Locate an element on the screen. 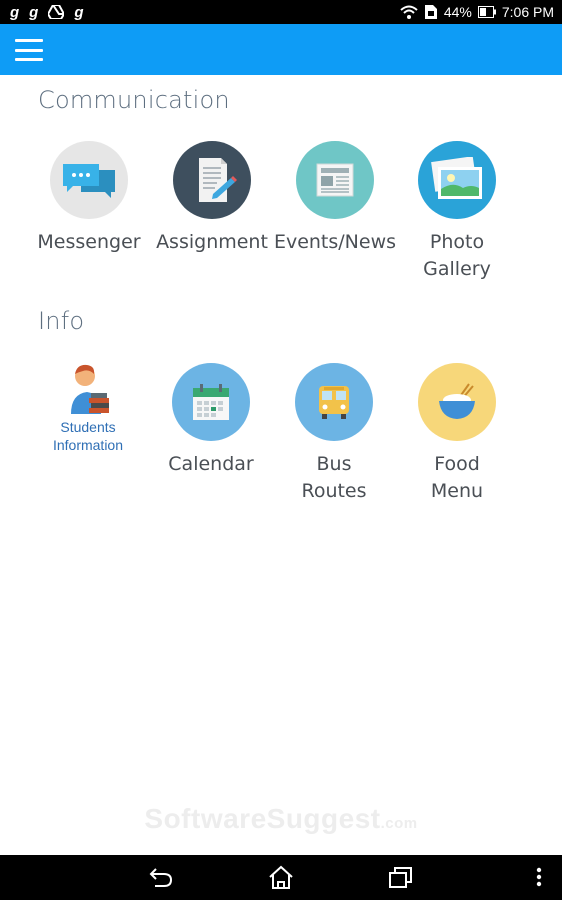 The image size is (562, 900). tile-label: Messenger is located at coordinates (89, 242).